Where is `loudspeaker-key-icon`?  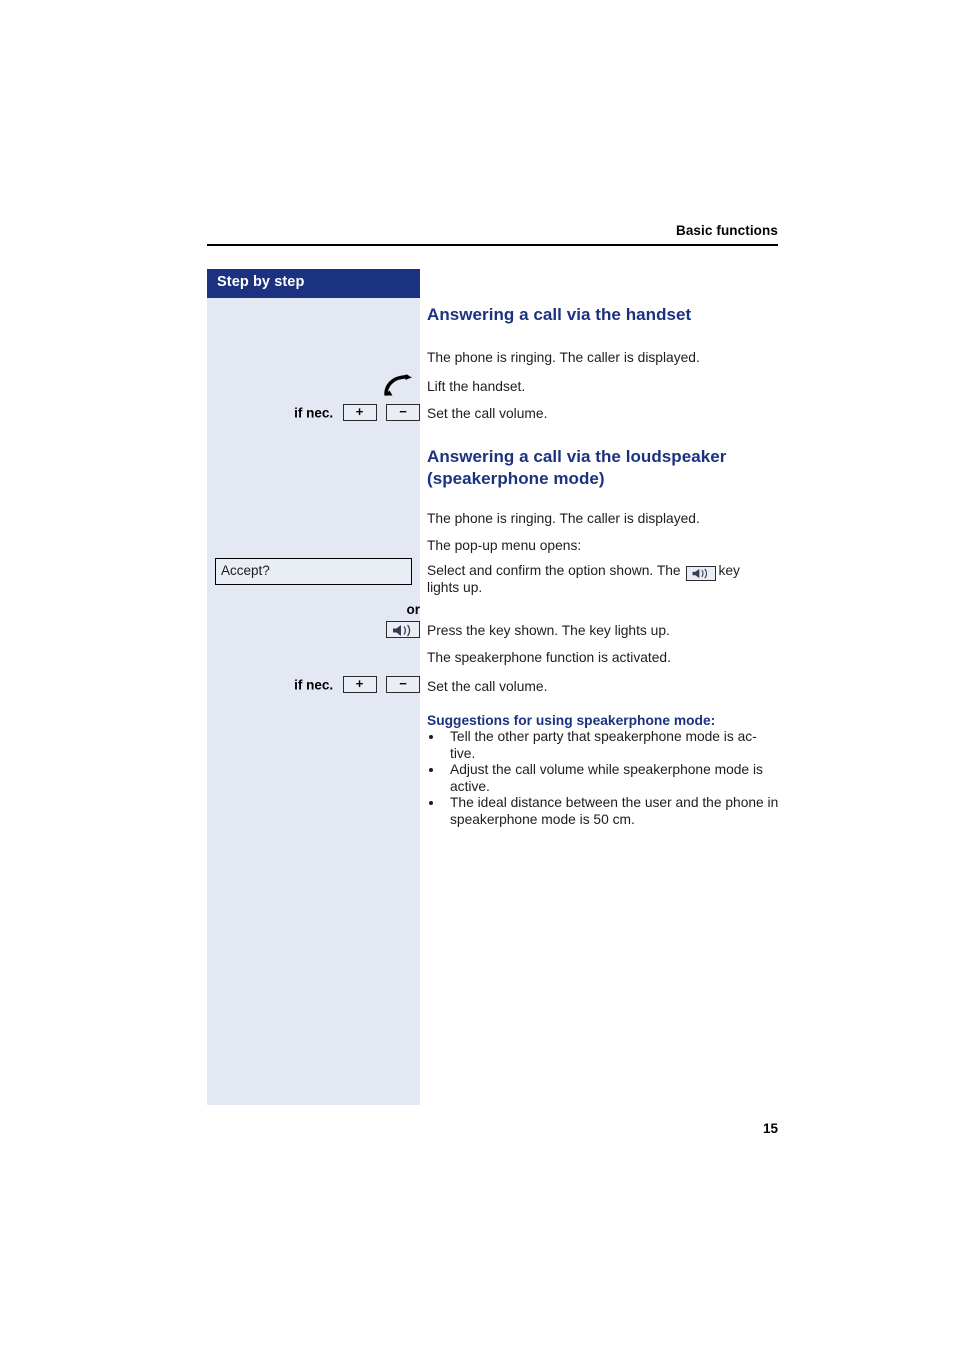 loudspeaker-key-icon is located at coordinates (403, 630).